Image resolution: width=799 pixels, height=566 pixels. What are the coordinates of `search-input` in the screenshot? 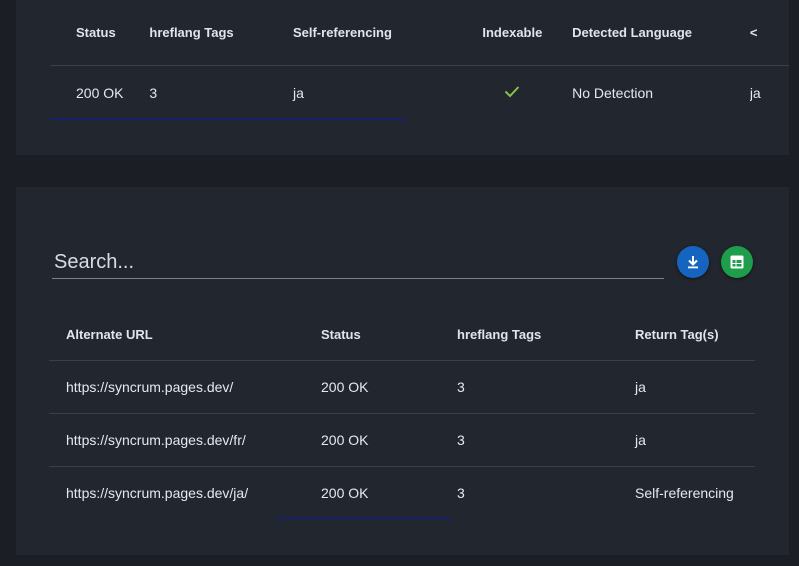 It's located at (358, 262).